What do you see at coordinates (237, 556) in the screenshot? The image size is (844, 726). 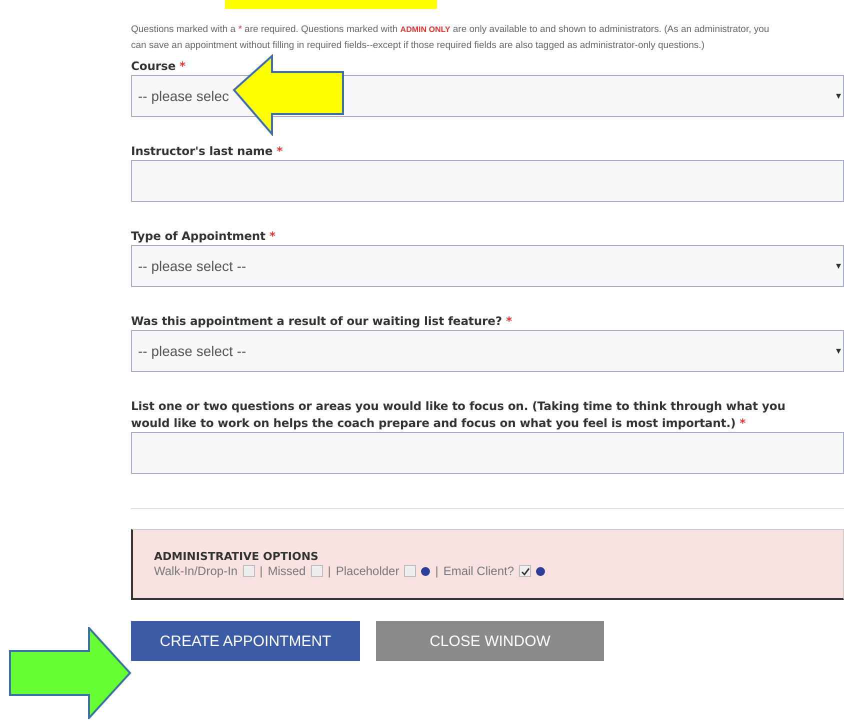 I see `panel-title: ADMINISTRATIVE OPTIONS` at bounding box center [237, 556].